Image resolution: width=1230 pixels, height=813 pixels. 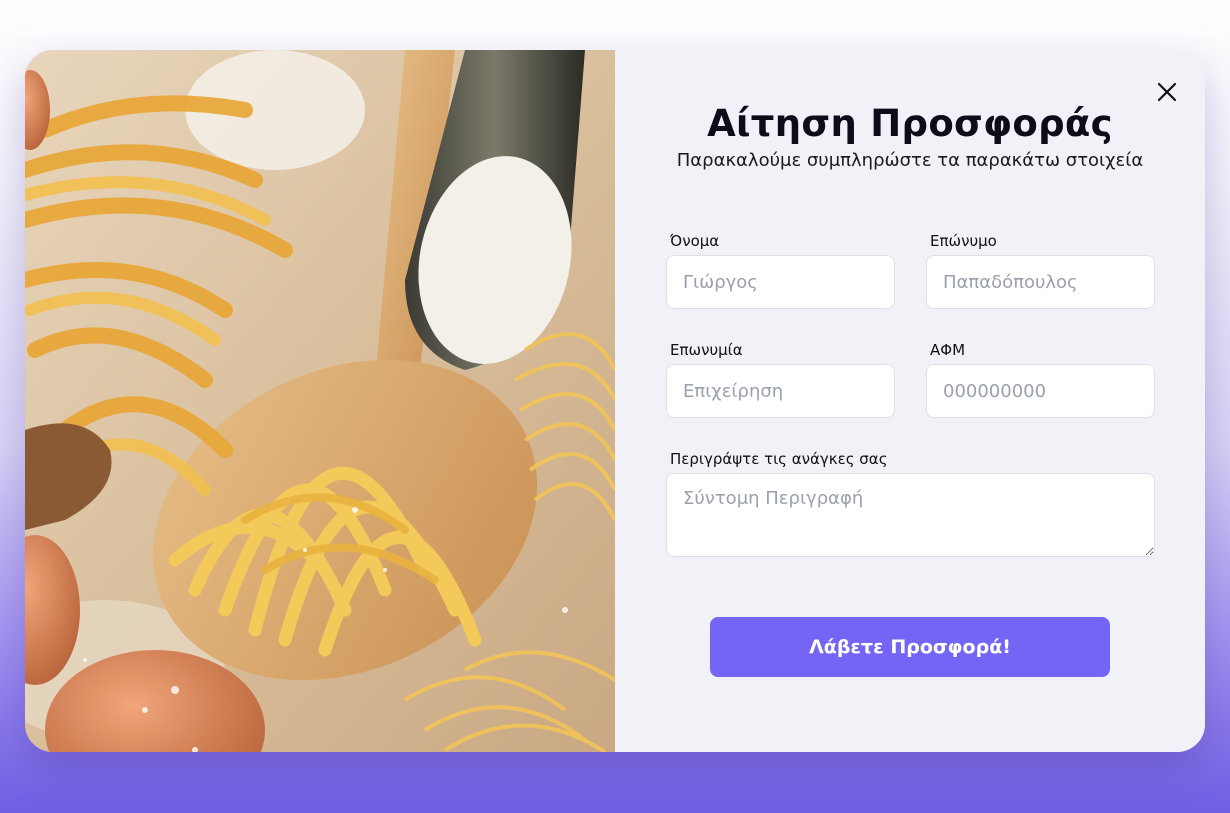 I want to click on vat-label: ΑΦΜ, so click(x=948, y=350).